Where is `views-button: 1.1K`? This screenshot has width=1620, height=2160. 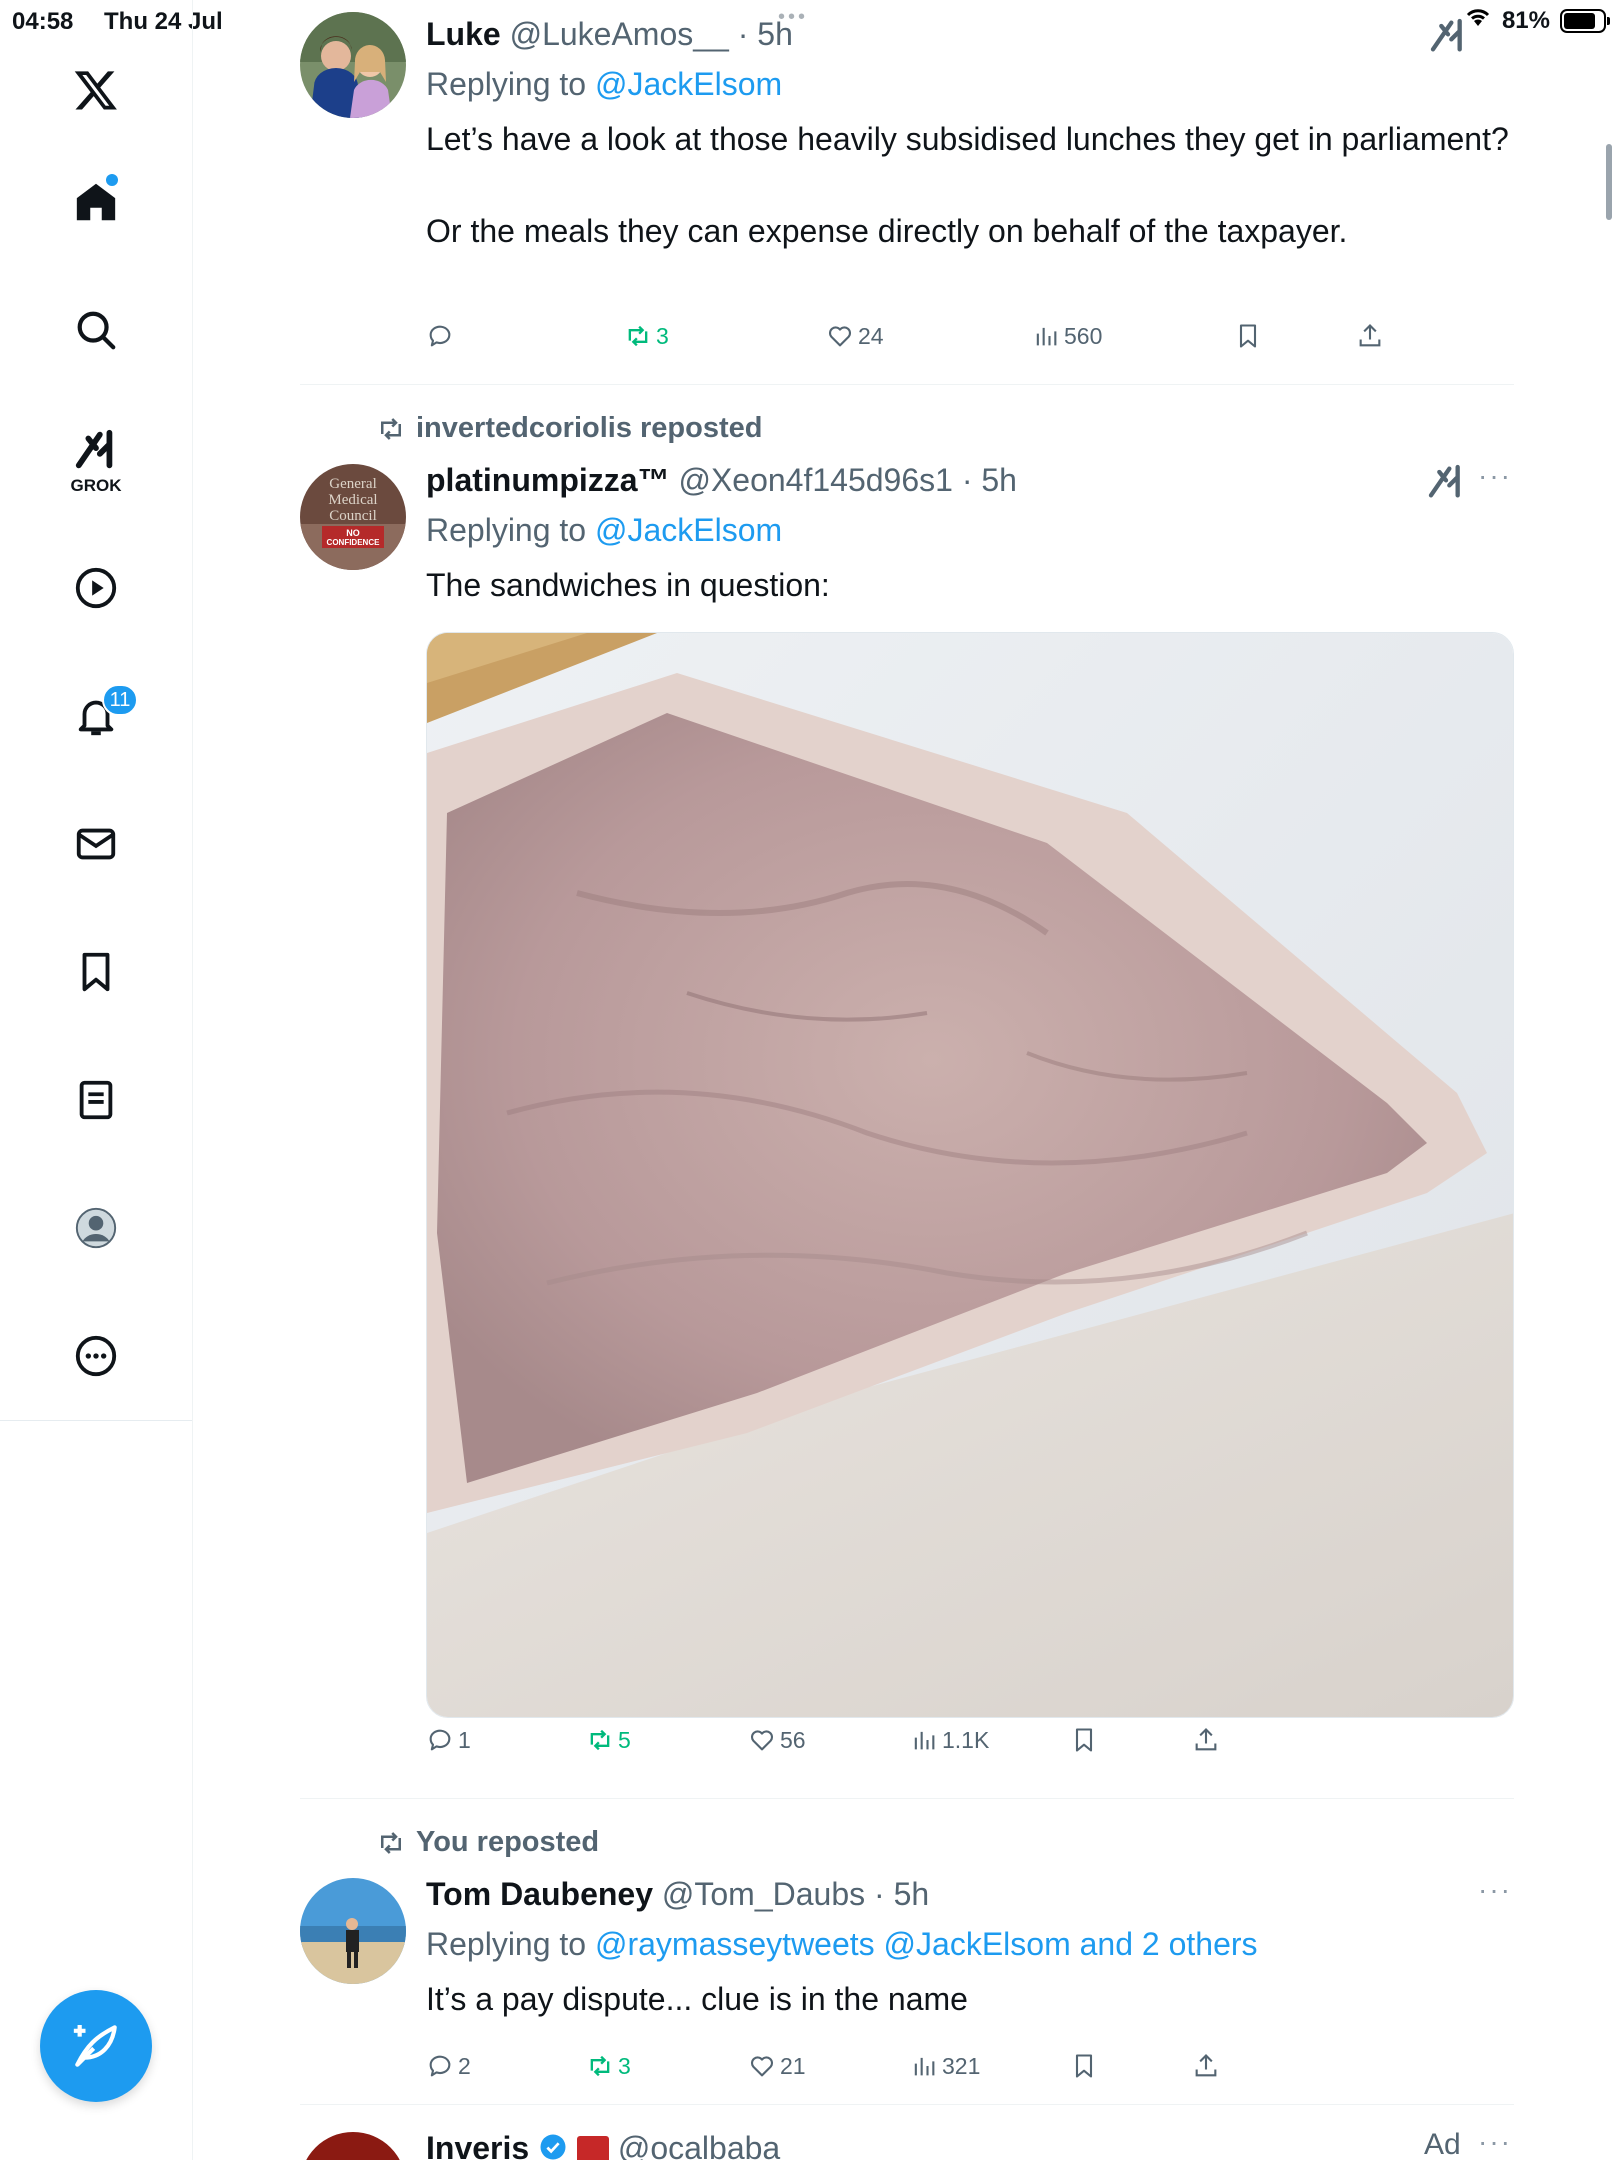
views-button: 1.1K is located at coordinates (949, 1740).